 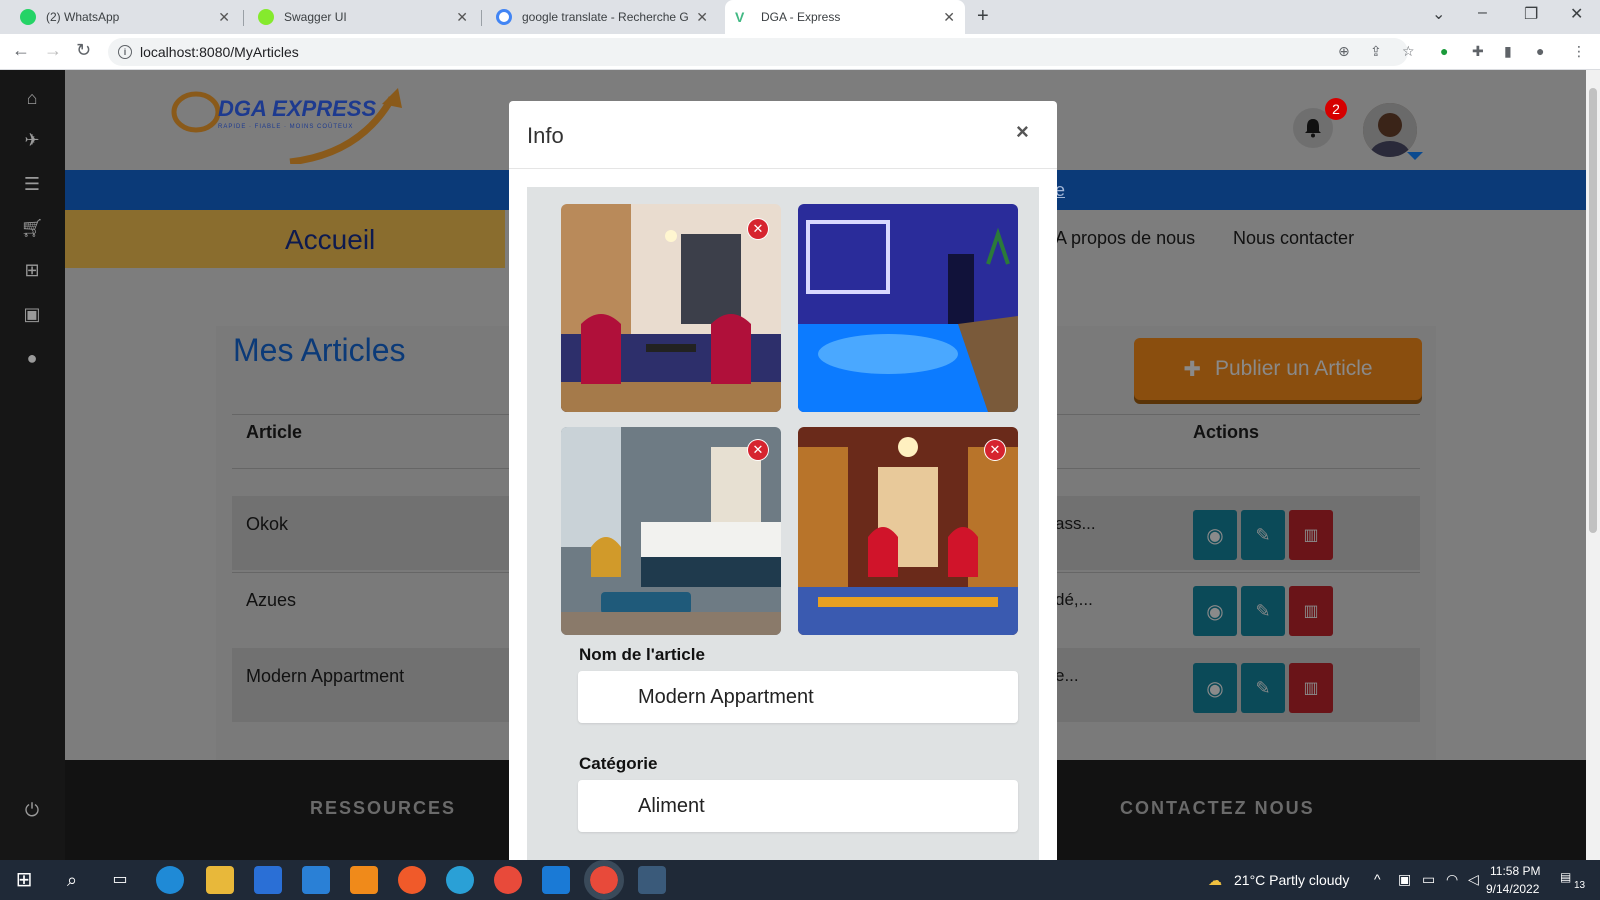 I want to click on row-article-name: Modern Appartment, so click(x=325, y=676).